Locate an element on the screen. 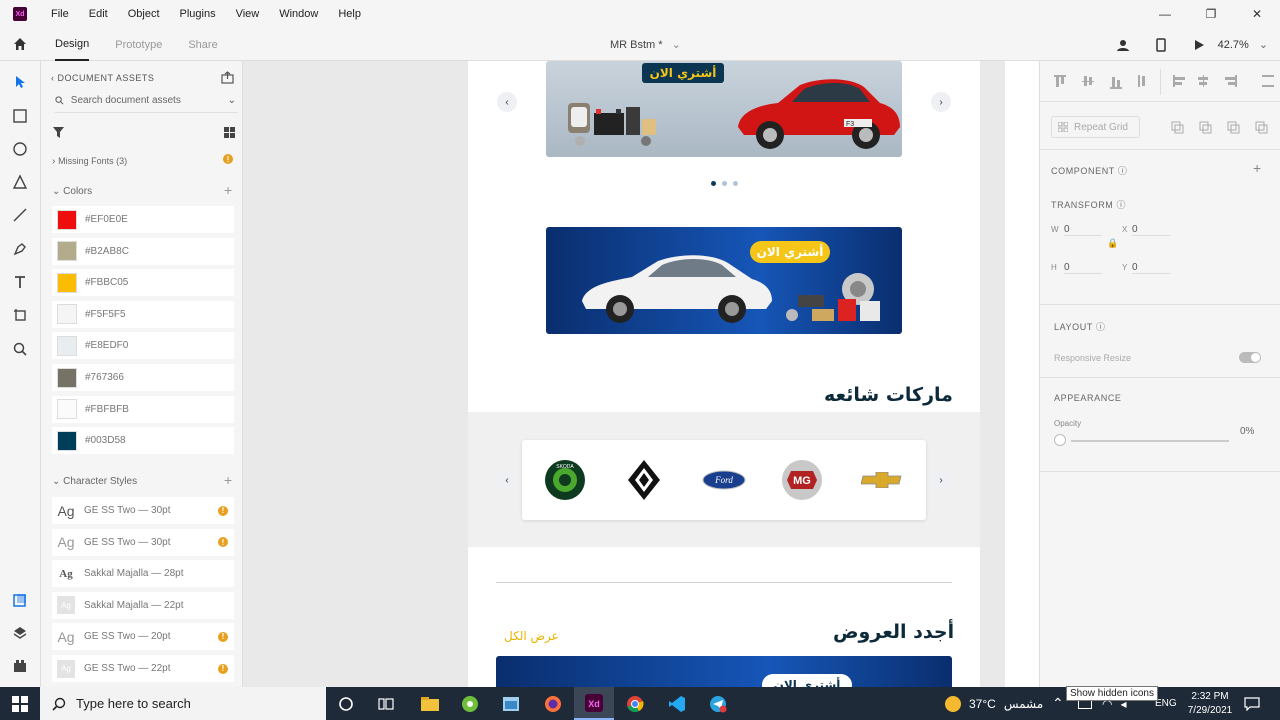  tab-share: Share is located at coordinates (202, 44).